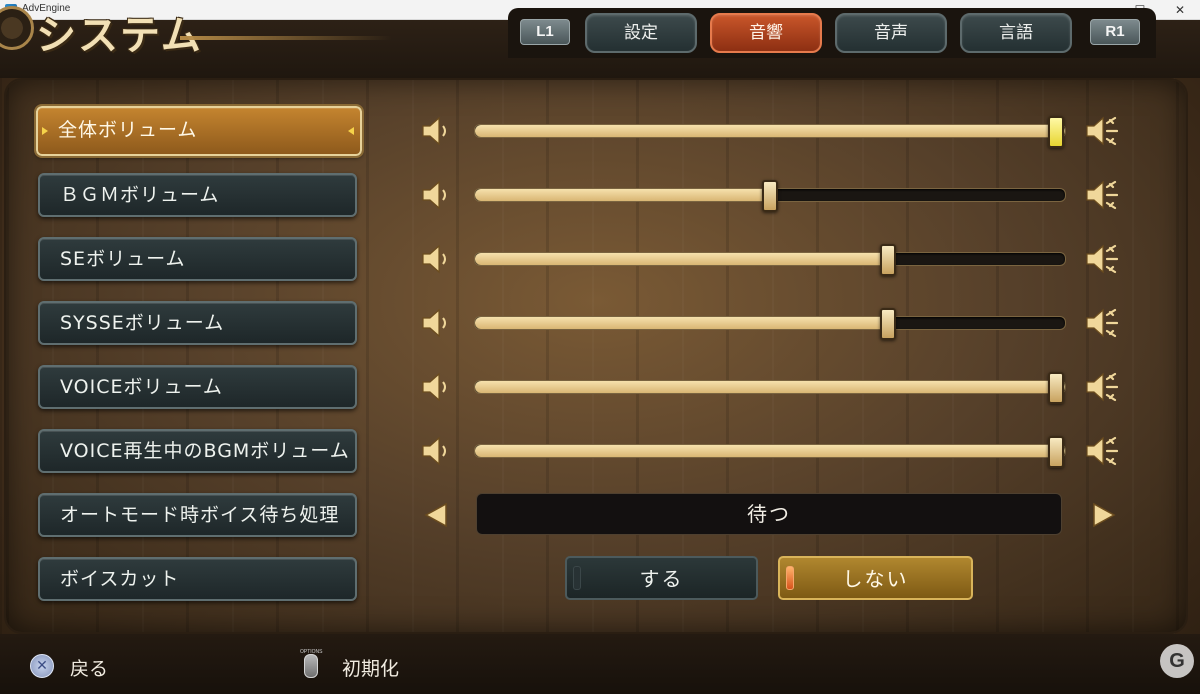 The width and height of the screenshot is (1200, 694). I want to click on voice-cut-on-button: する, so click(661, 578).